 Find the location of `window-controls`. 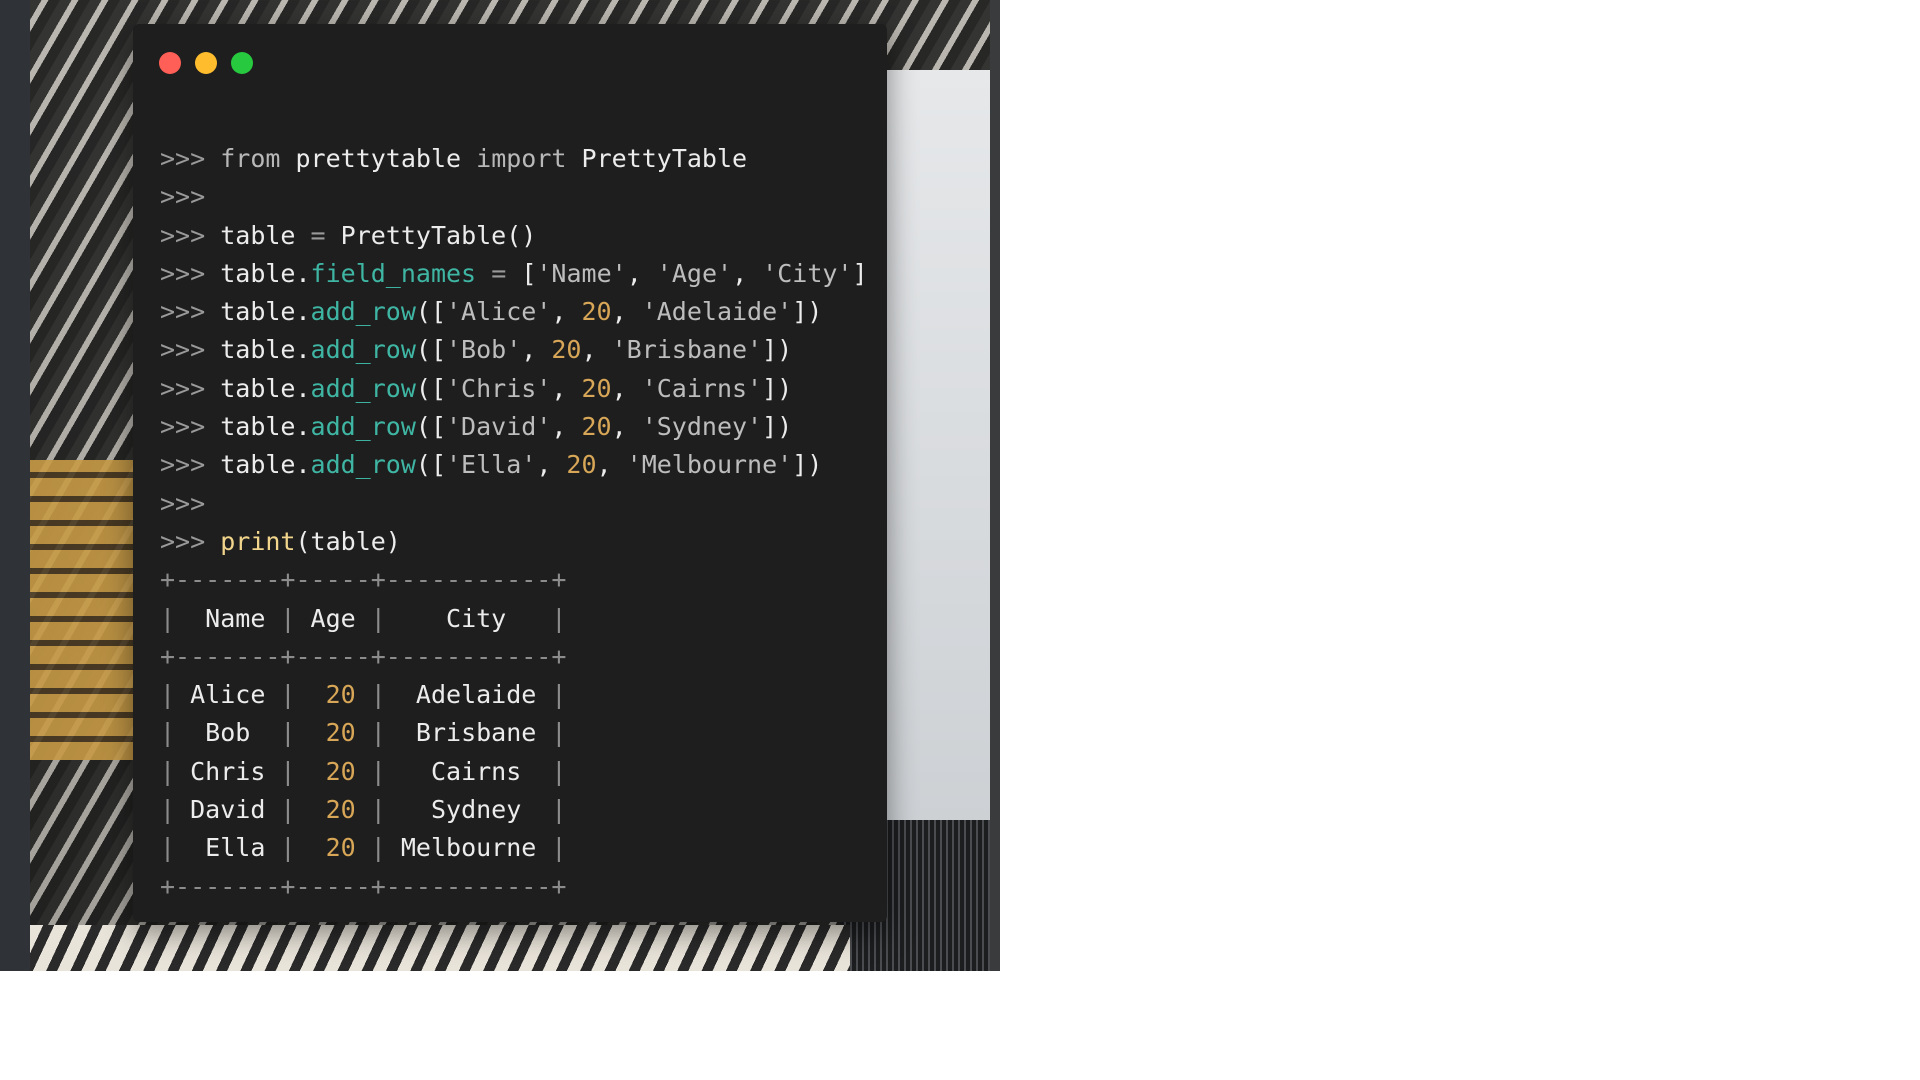

window-controls is located at coordinates (206, 63).